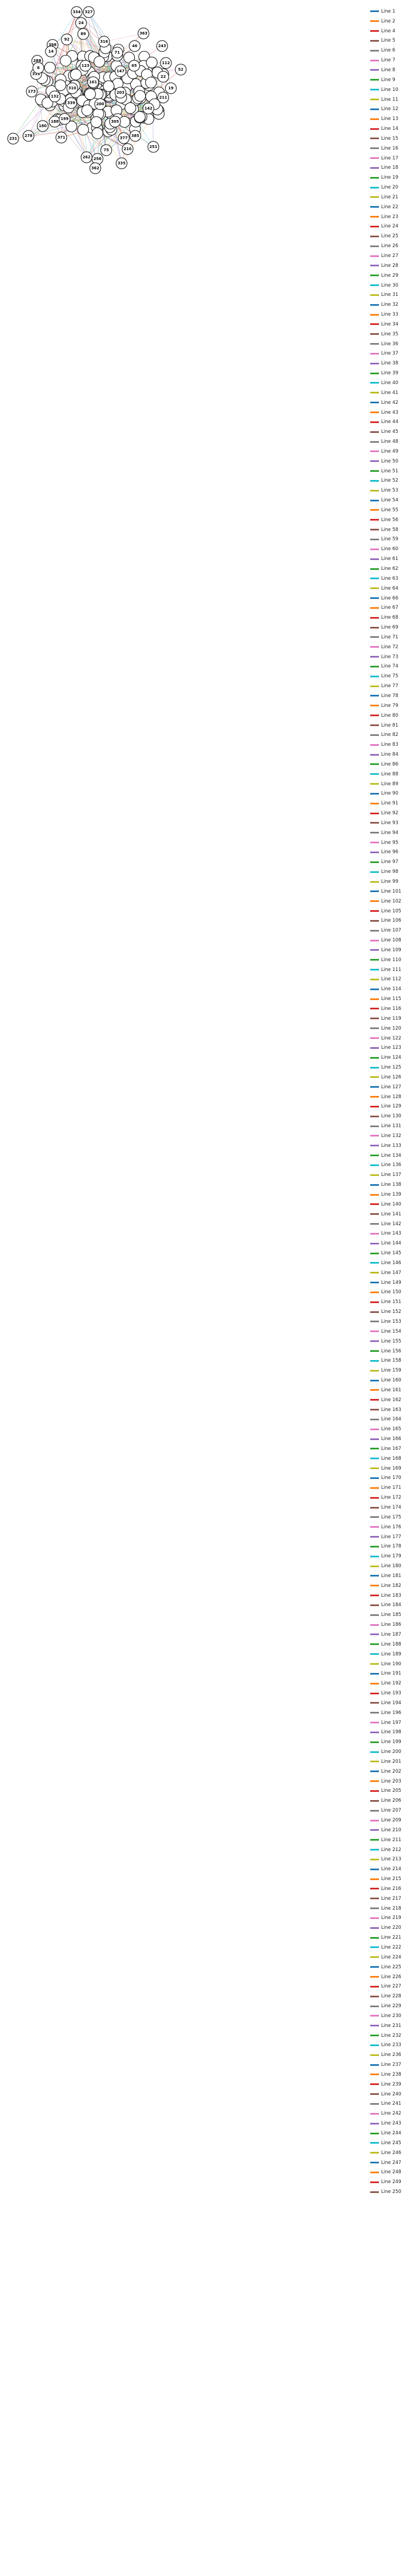 Image resolution: width=414 pixels, height=2576 pixels. I want to click on legend-item: Line 220, so click(392, 1928).